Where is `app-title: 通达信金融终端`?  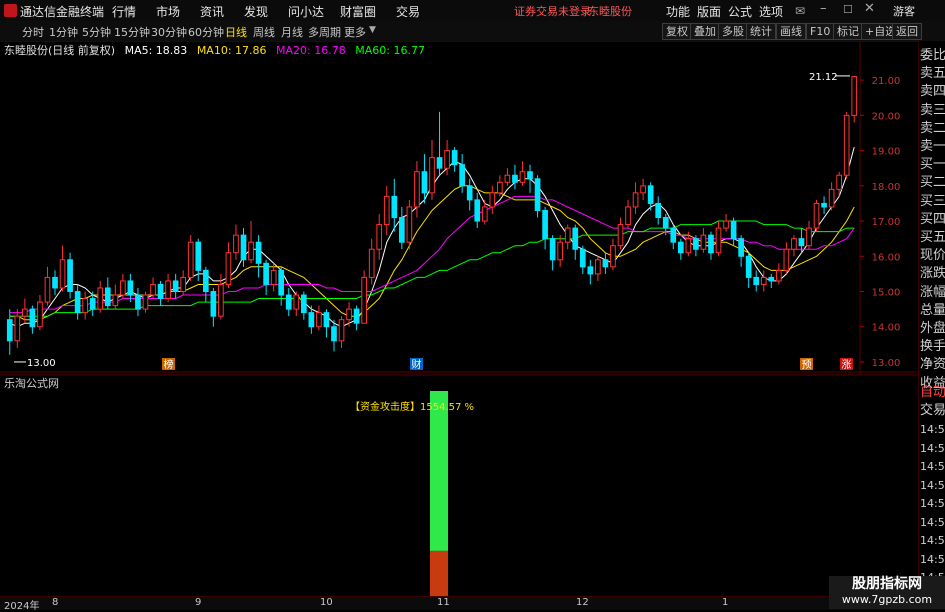 app-title: 通达信金融终端 is located at coordinates (62, 12).